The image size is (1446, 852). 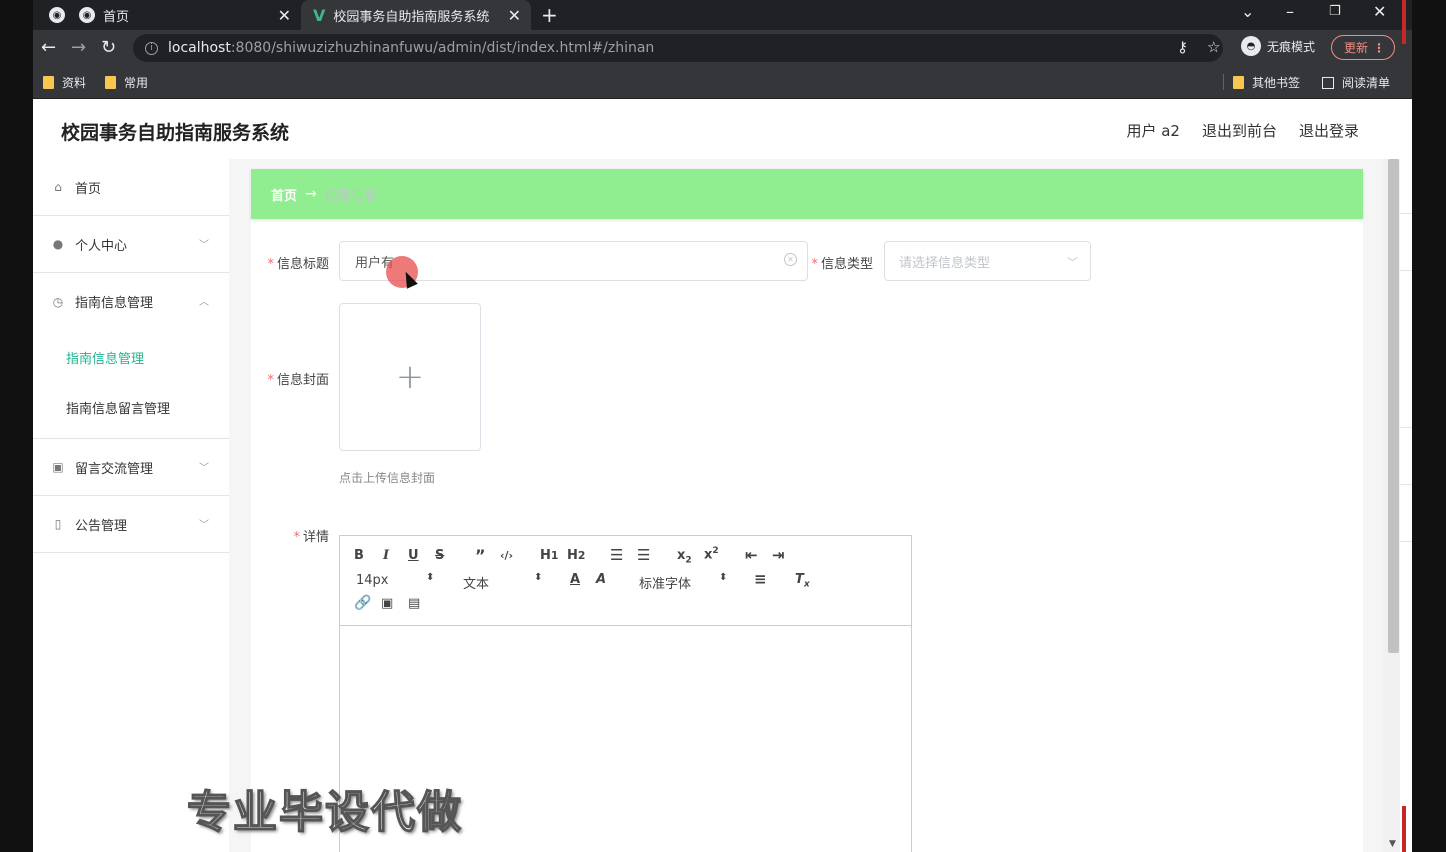 I want to click on sidebar-item-label: 公告管理, so click(x=101, y=526).